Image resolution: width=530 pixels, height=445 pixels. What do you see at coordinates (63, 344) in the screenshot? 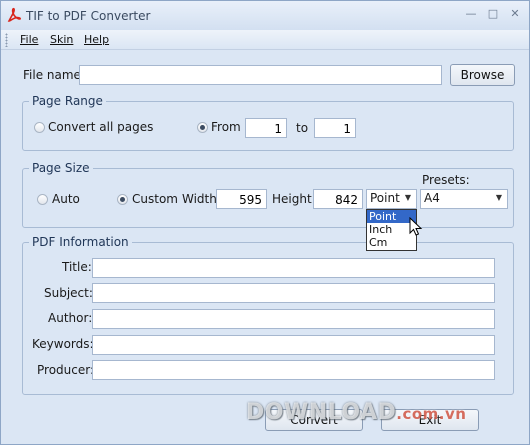
I see `keywords-field-label: Keywords:` at bounding box center [63, 344].